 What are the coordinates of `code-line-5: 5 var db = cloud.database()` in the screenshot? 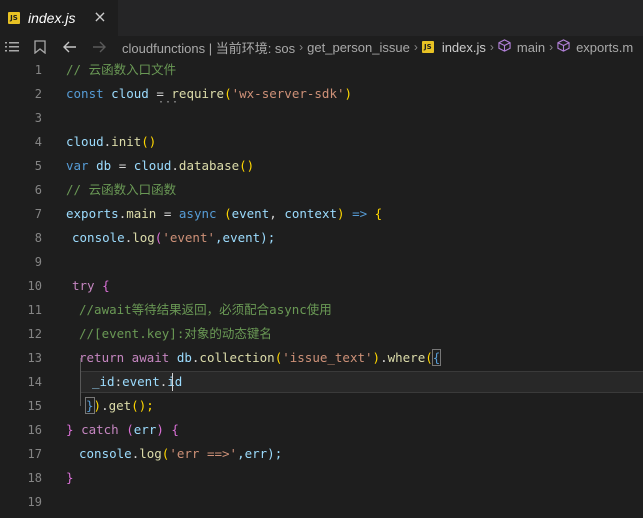 It's located at (144, 165).